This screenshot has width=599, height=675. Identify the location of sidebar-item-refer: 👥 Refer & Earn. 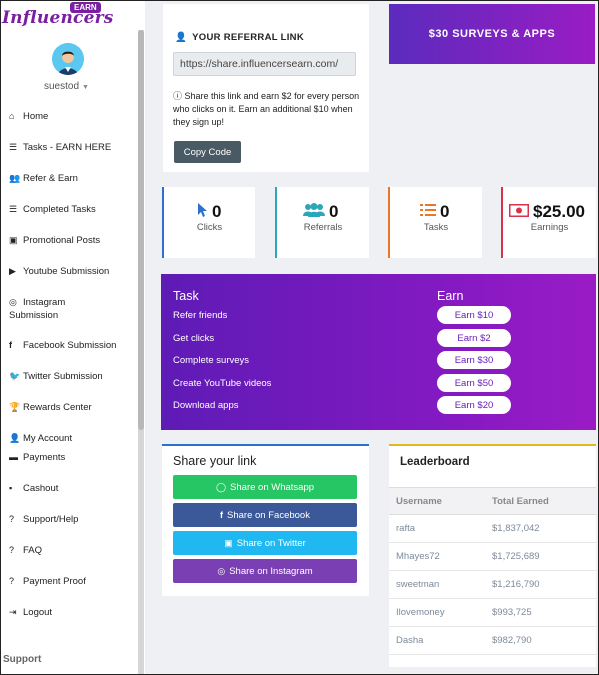
(43, 181).